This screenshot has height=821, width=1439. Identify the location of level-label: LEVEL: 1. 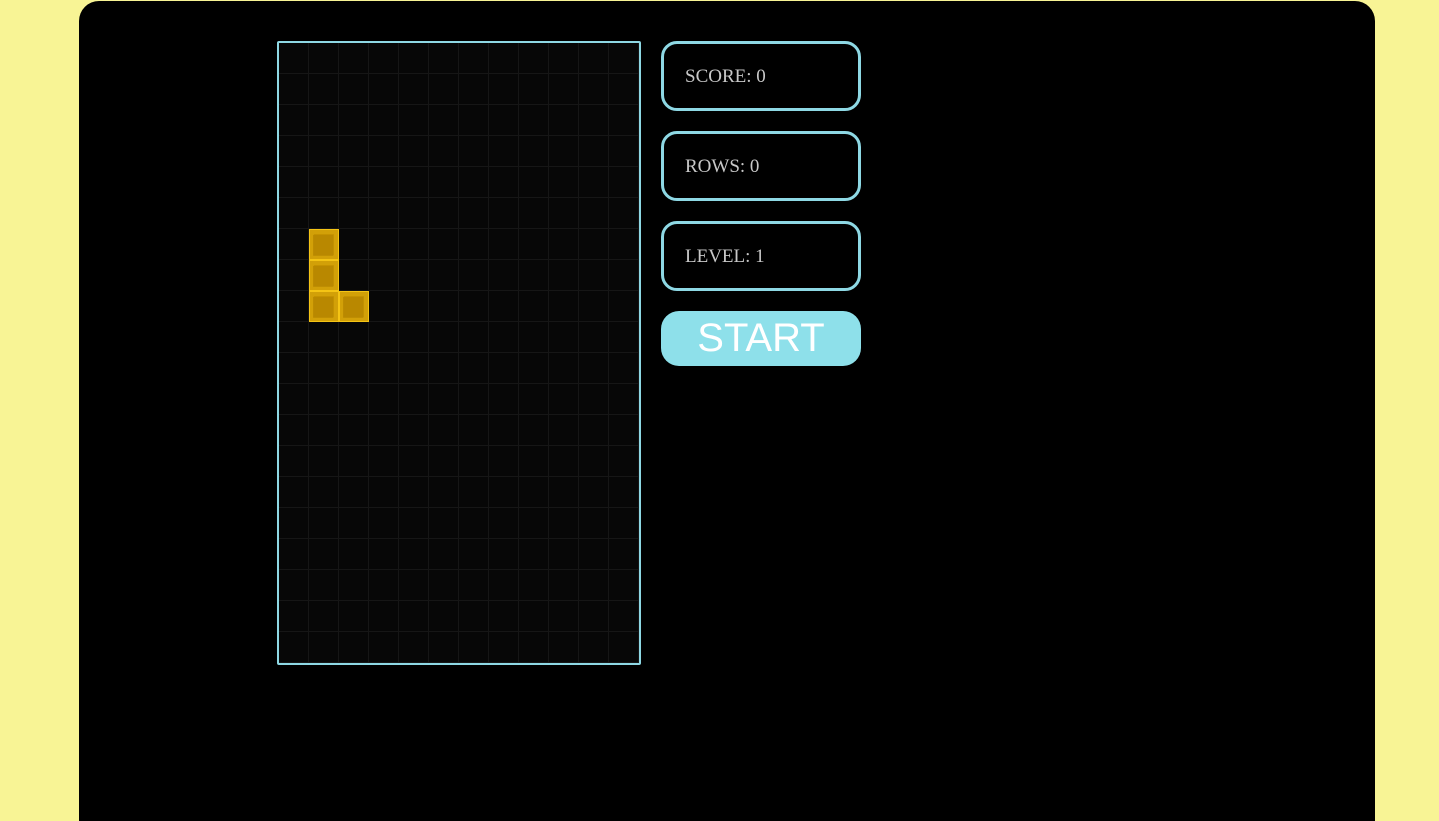
(725, 256).